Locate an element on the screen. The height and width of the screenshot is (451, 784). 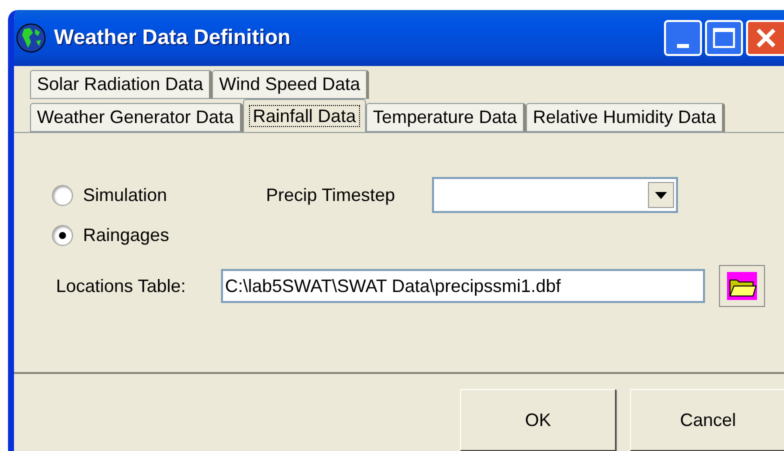
tab: Temperature Data is located at coordinates (446, 117).